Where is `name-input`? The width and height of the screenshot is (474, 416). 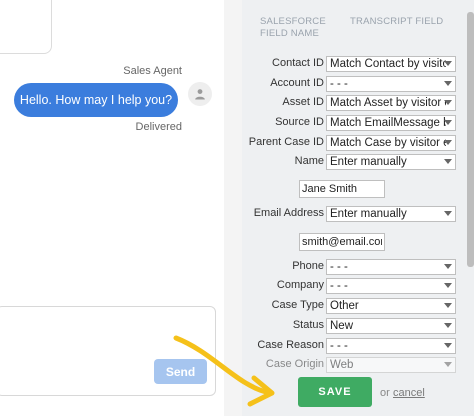 name-input is located at coordinates (342, 189).